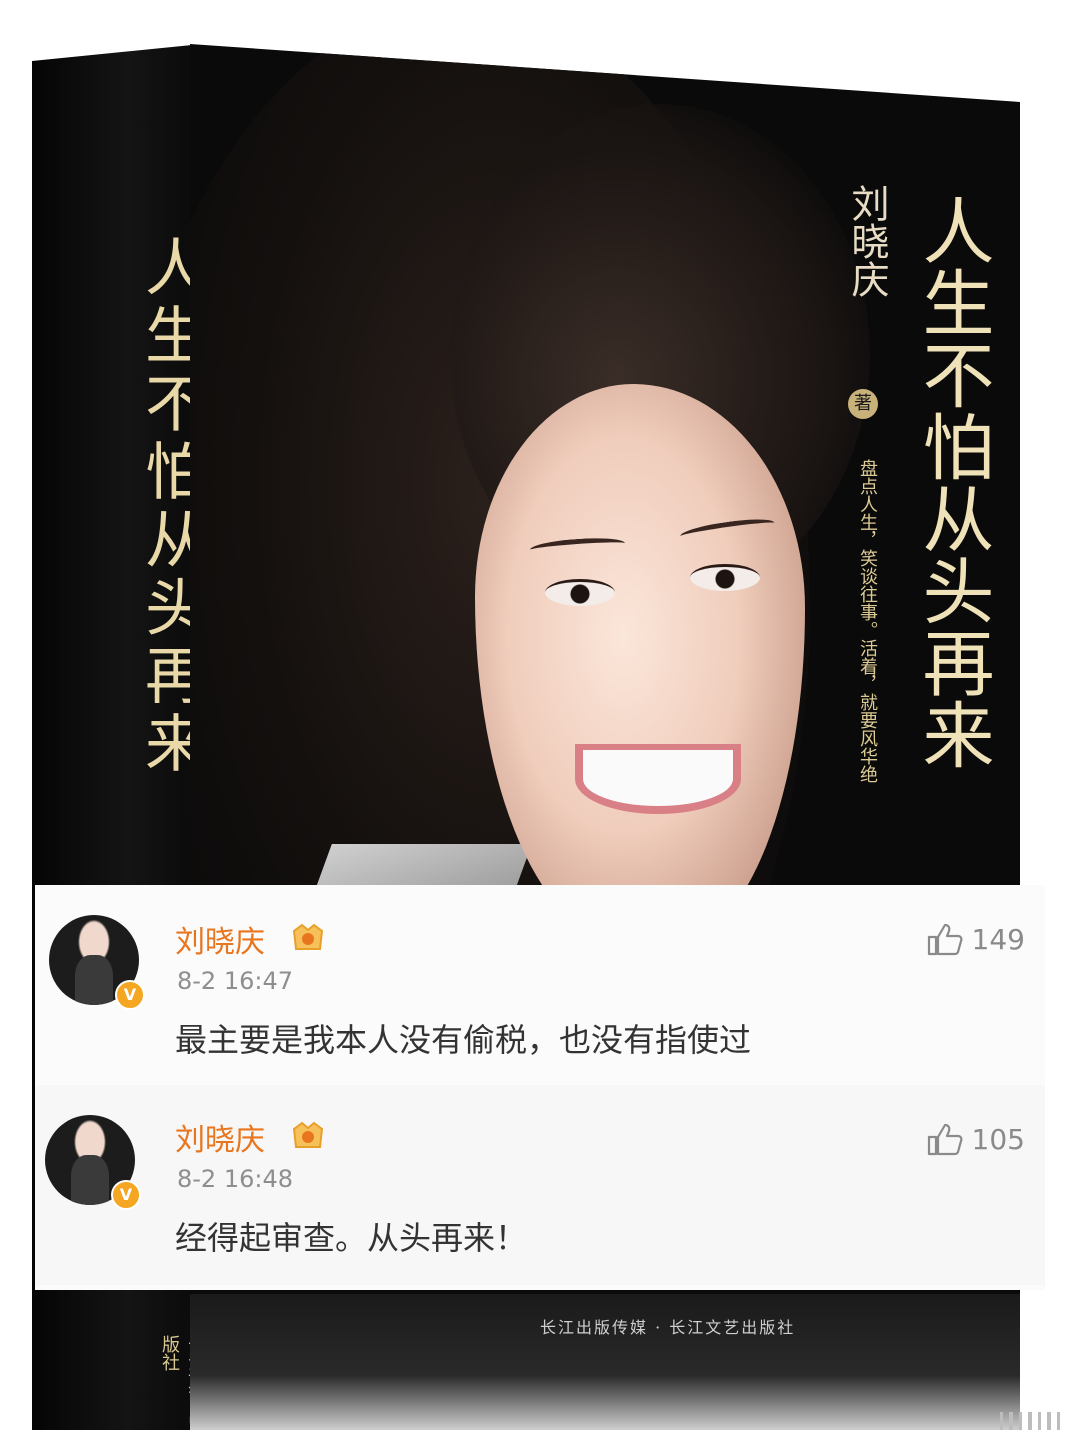  What do you see at coordinates (668, 1327) in the screenshot?
I see `cover-publisher: 长江出版传媒 · 长江文艺出版社` at bounding box center [668, 1327].